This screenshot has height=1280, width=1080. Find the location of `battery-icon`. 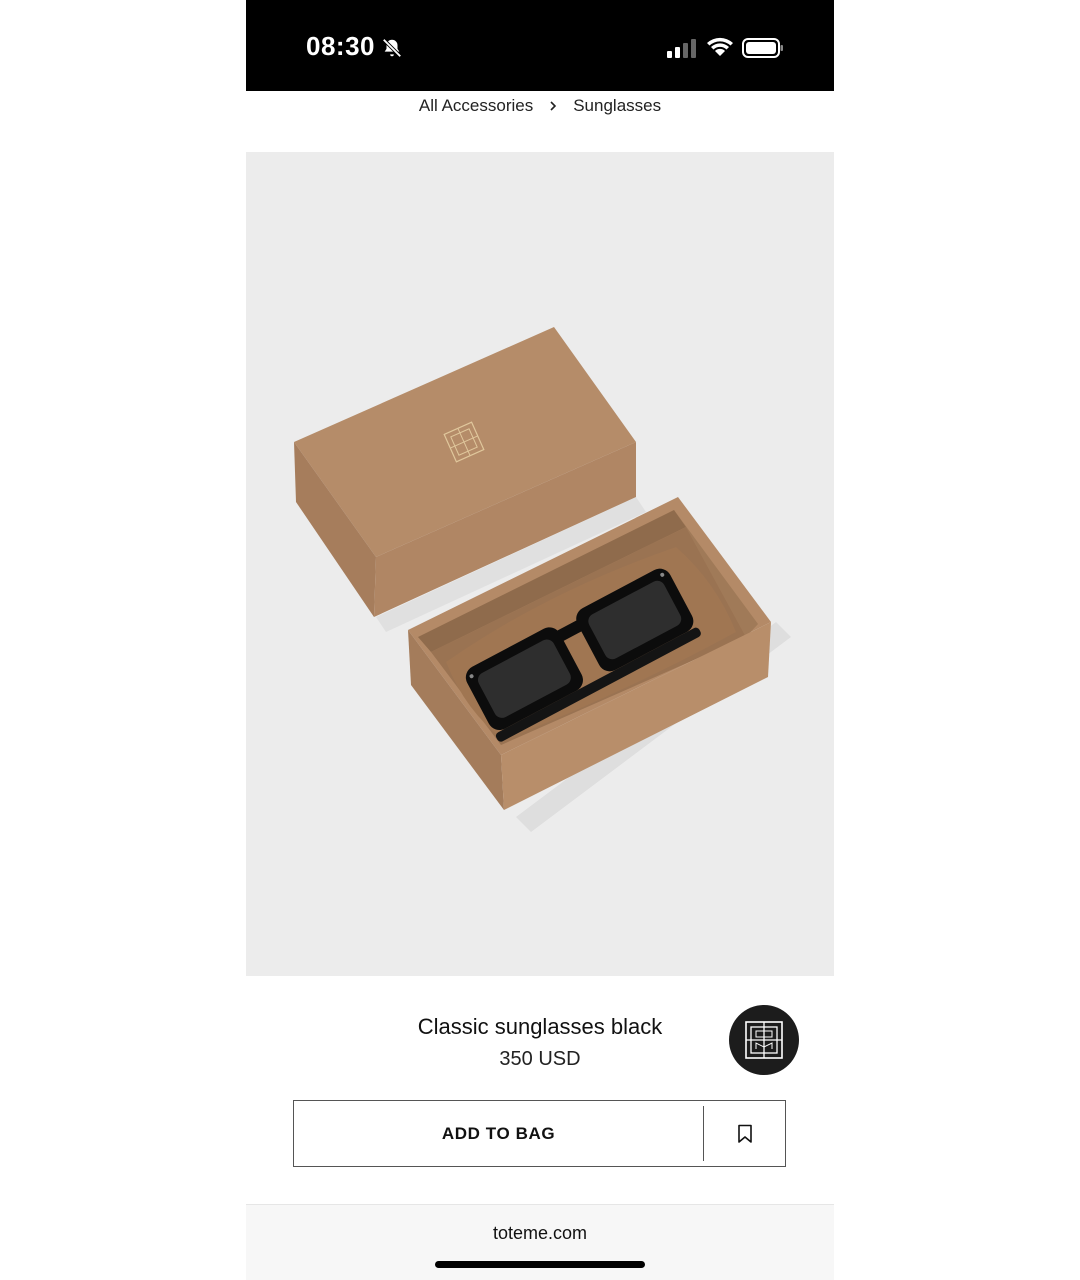

battery-icon is located at coordinates (762, 48).